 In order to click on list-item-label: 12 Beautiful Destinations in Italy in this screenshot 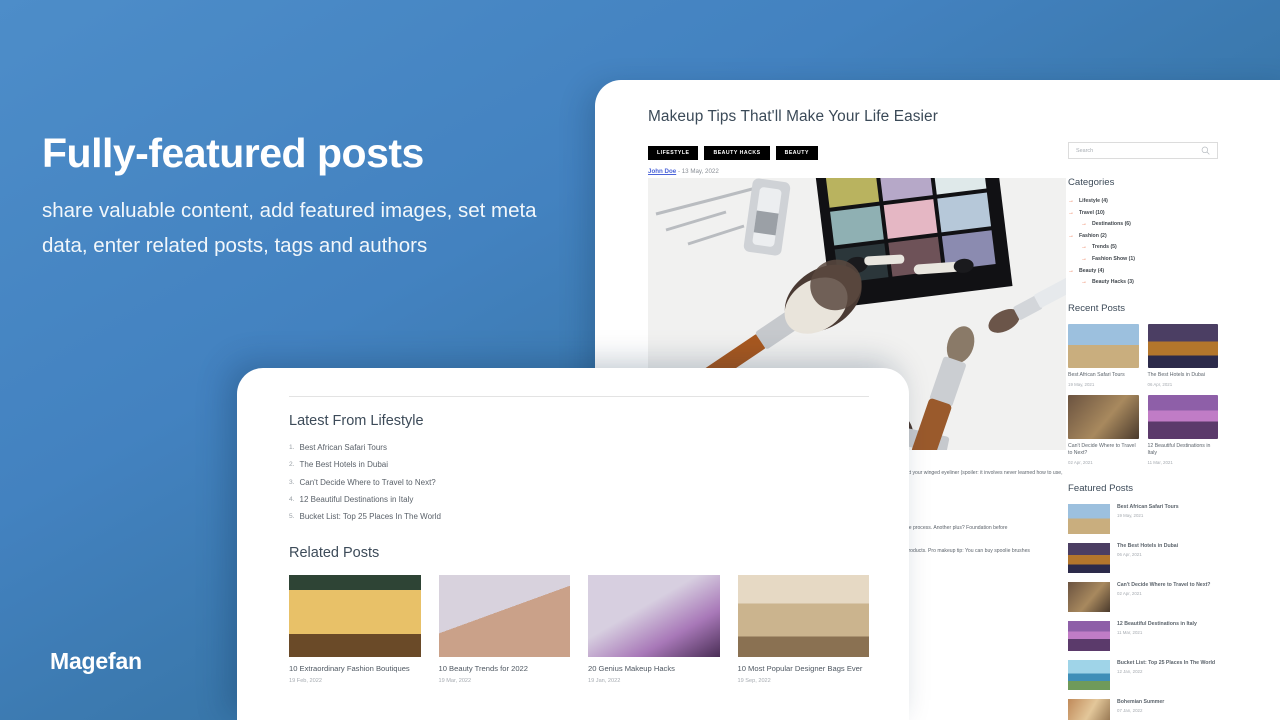, I will do `click(356, 499)`.